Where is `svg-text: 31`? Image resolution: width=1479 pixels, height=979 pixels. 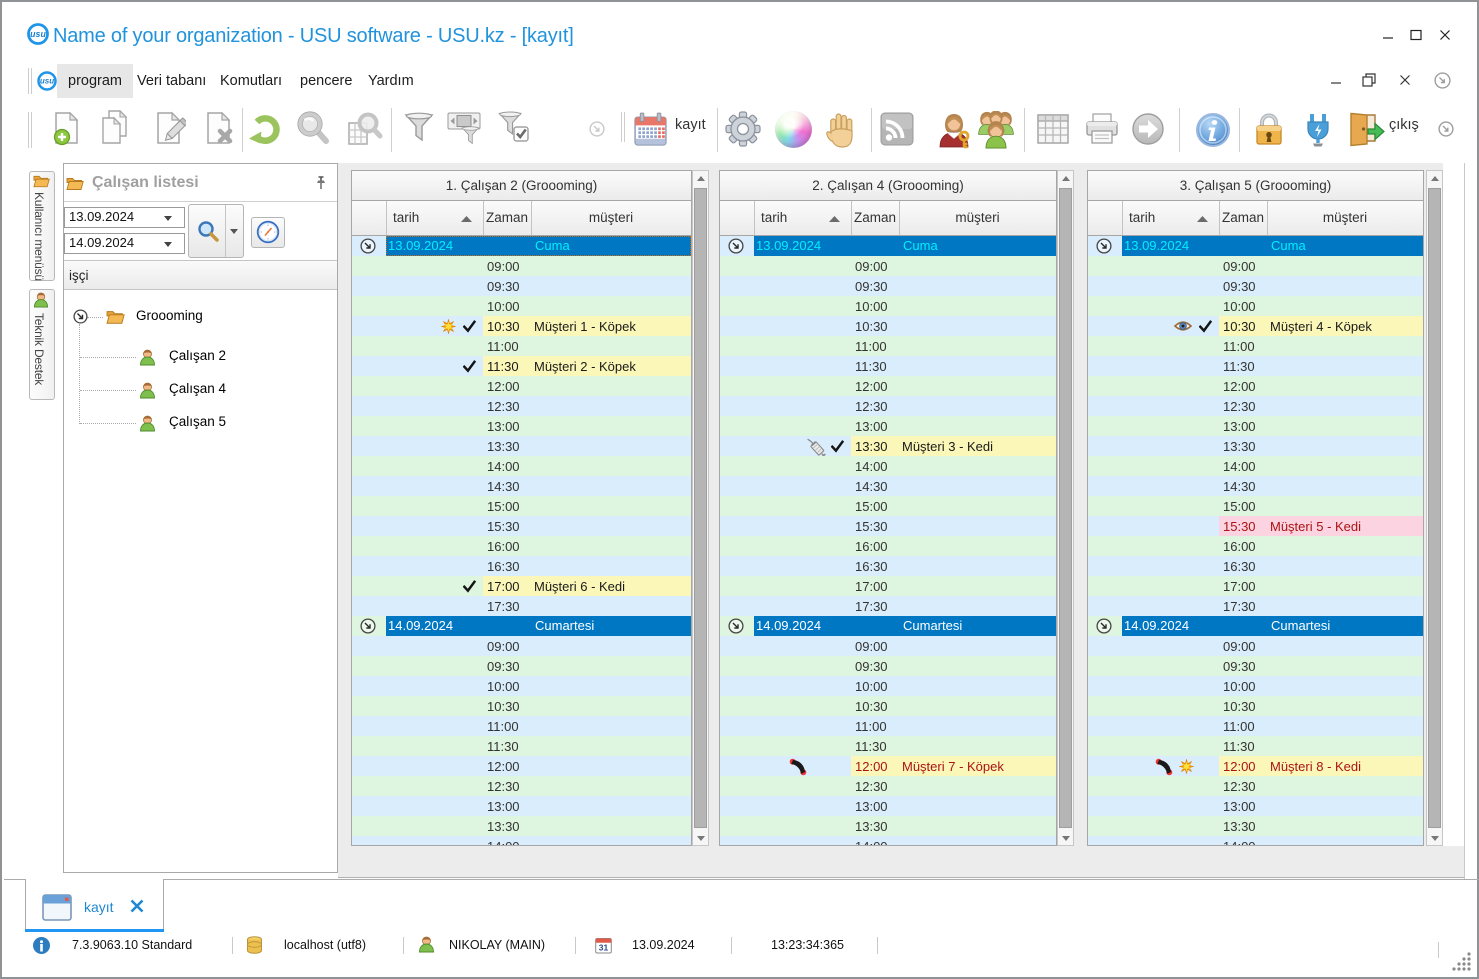
svg-text: 31 is located at coordinates (604, 948).